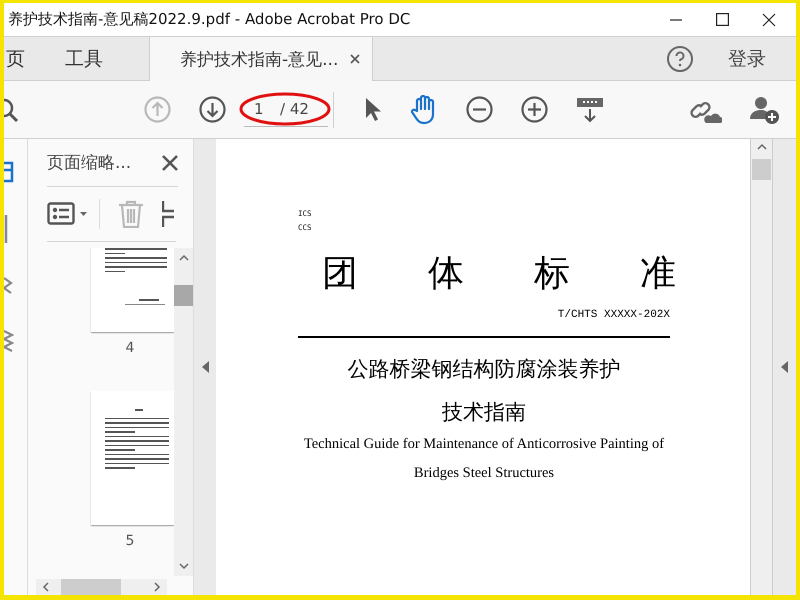 The image size is (800, 600). Describe the element at coordinates (130, 348) in the screenshot. I see `page-number-label: 4` at that location.